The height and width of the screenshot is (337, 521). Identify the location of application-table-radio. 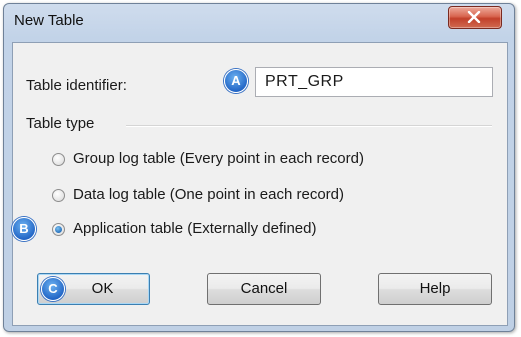
(58, 229).